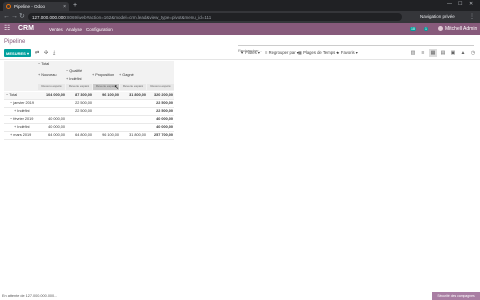 This screenshot has width=480, height=300. Describe the element at coordinates (126, 75) in the screenshot. I see `col-header-gagne: + Gagné` at that location.